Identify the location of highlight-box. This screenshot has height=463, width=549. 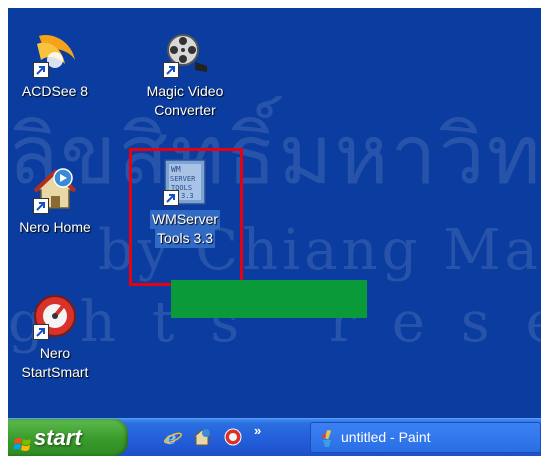
(186, 217).